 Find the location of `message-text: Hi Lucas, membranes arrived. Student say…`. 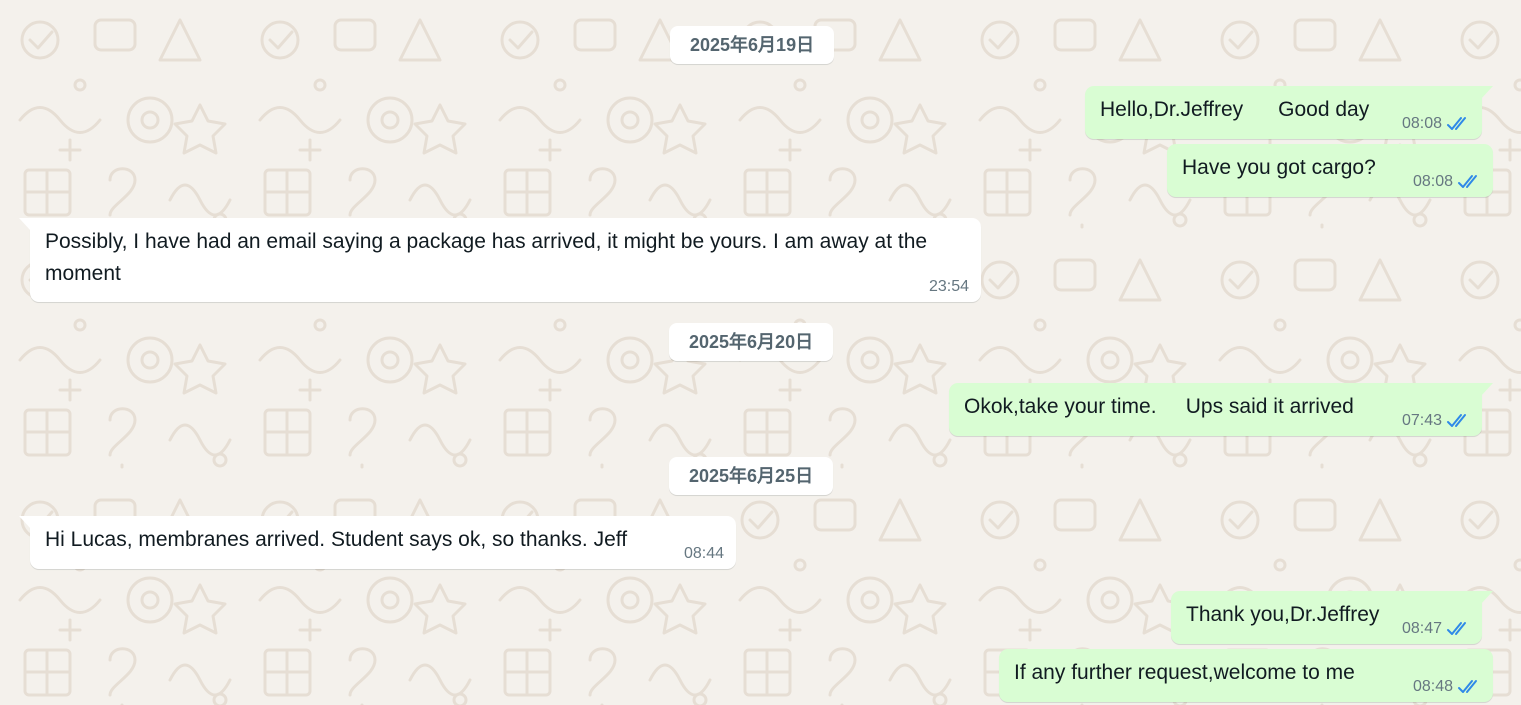

message-text: Hi Lucas, membranes arrived. Student say… is located at coordinates (336, 539).